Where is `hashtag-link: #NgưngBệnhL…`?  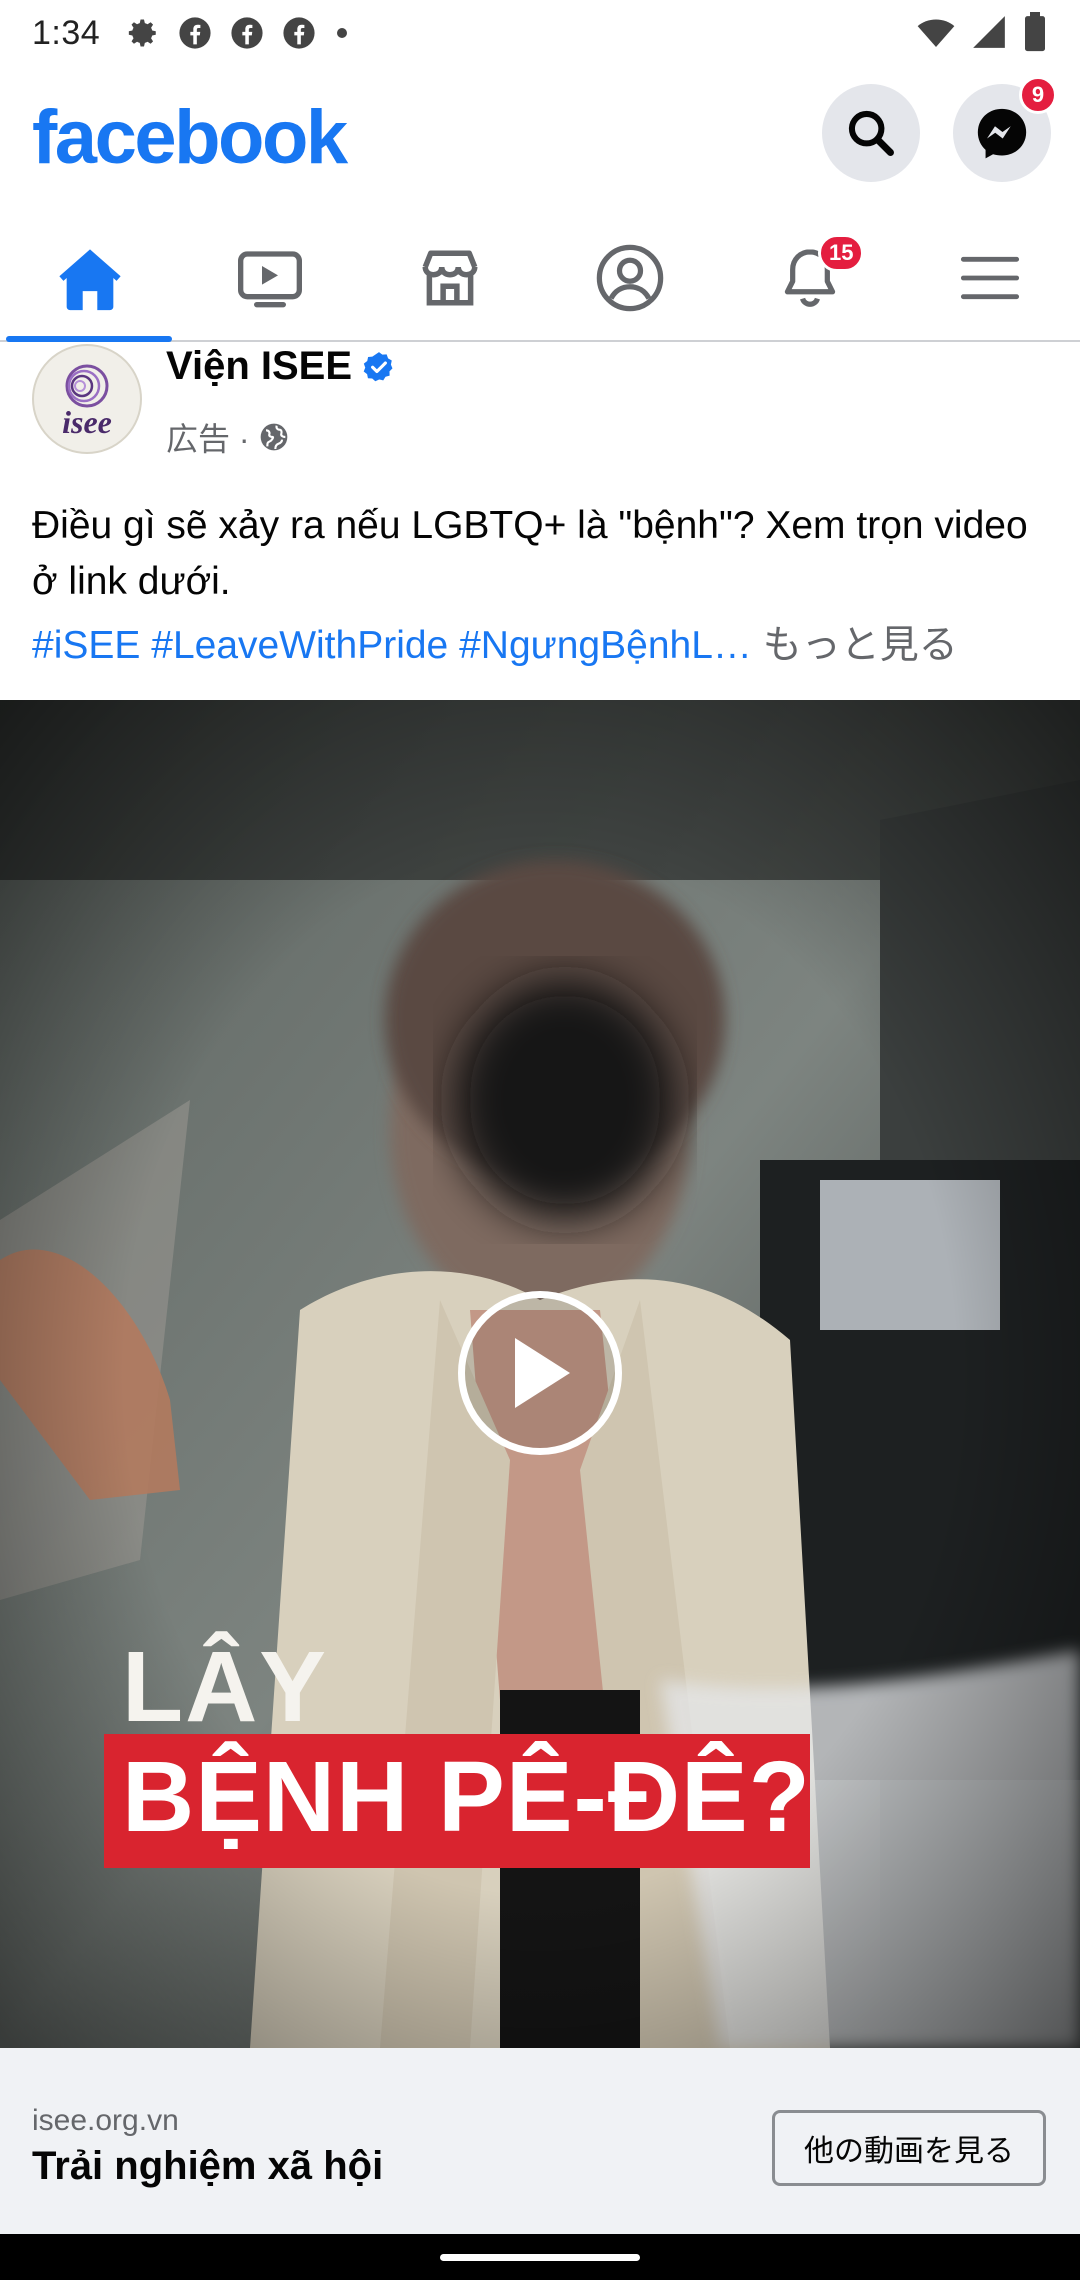 hashtag-link: #NgưngBệnhL… is located at coordinates (605, 645).